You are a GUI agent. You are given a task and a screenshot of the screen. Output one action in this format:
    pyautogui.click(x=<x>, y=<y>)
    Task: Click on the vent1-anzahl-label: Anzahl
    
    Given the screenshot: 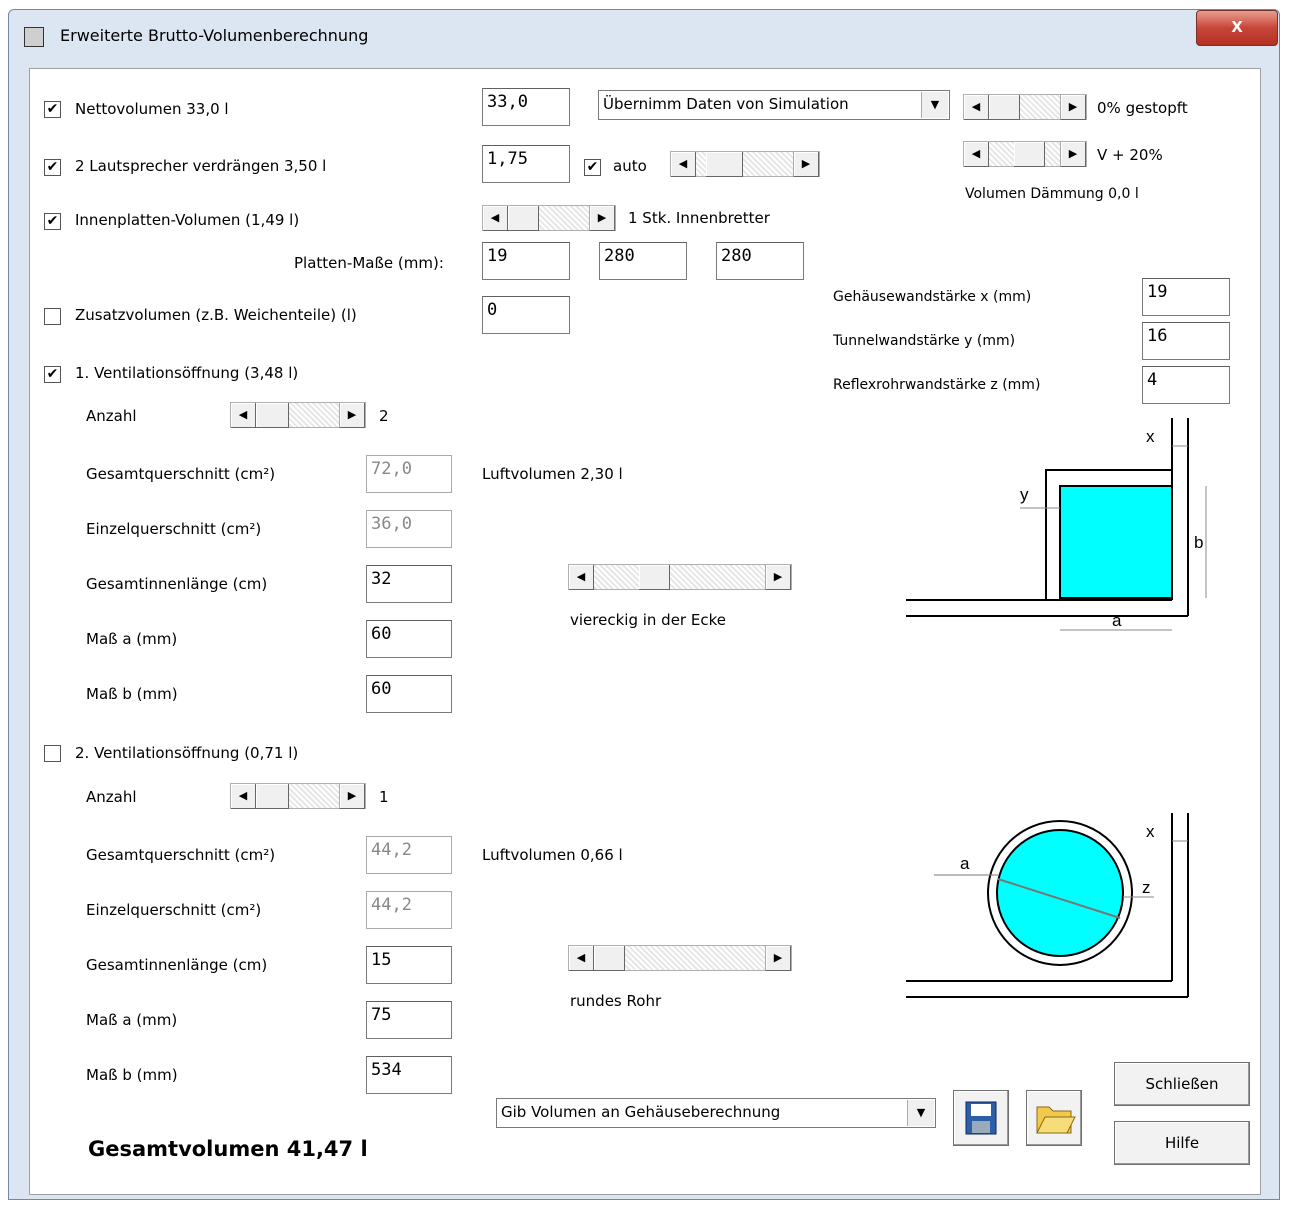 What is the action you would take?
    pyautogui.click(x=111, y=416)
    